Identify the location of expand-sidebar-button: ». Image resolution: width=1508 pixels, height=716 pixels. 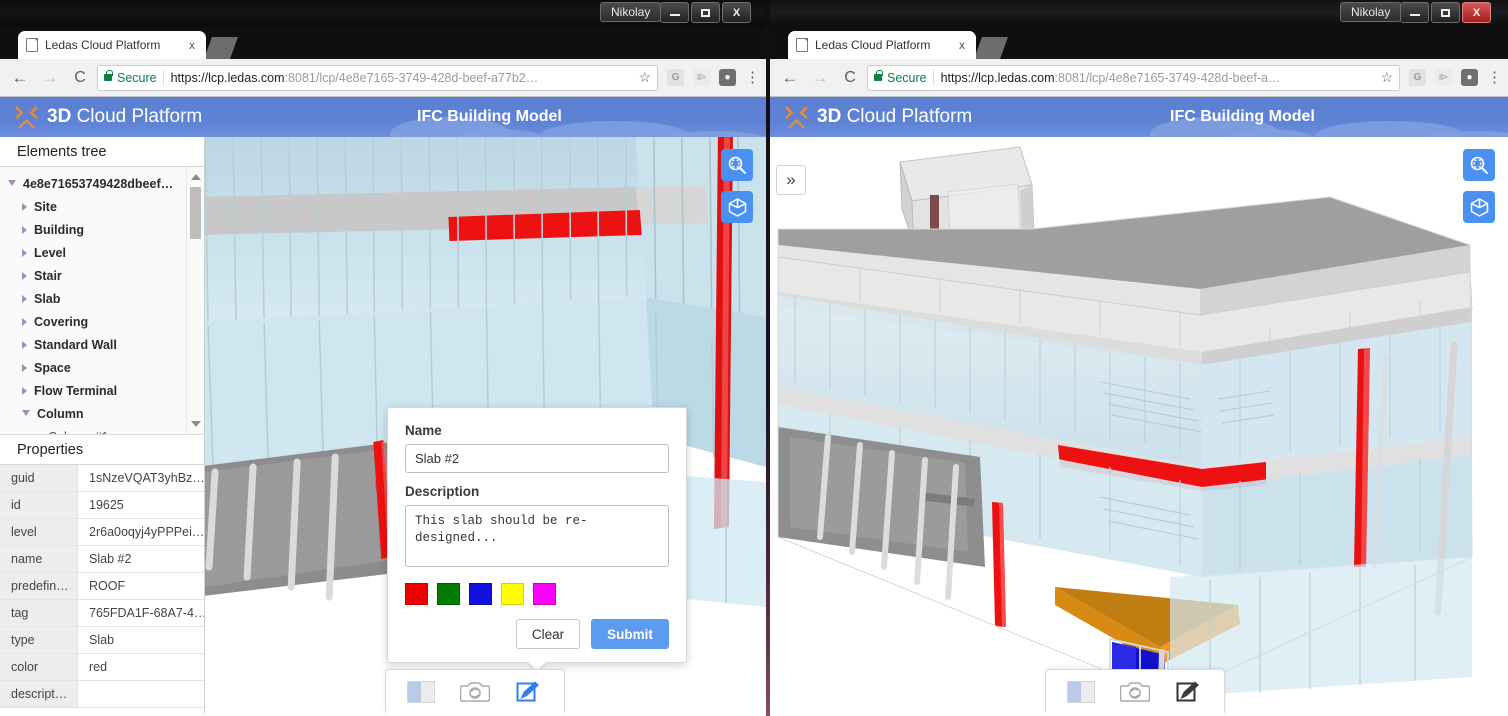
(791, 180).